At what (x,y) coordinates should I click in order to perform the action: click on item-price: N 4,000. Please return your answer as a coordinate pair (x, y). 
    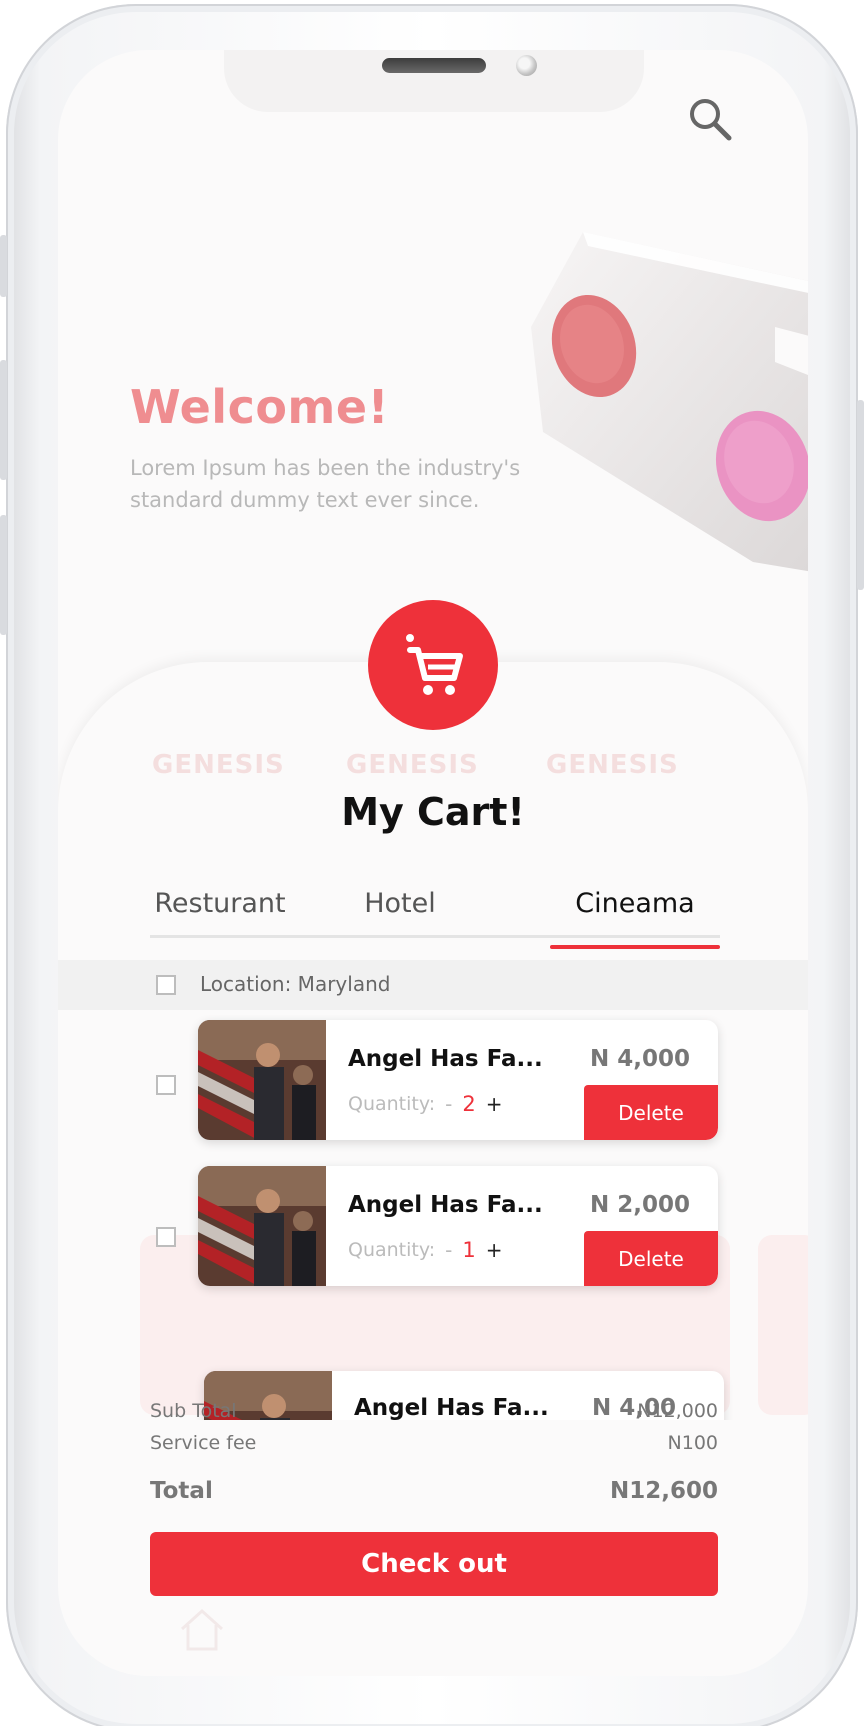
    Looking at the image, I should click on (639, 1059).